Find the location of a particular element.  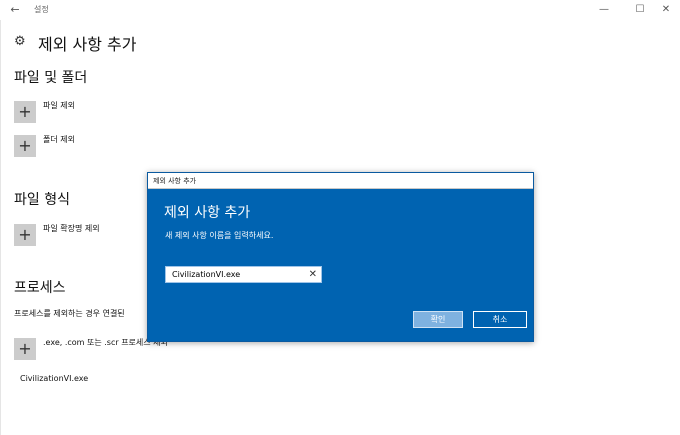

processes-description: 프로세스를 제외하는 경우 연결된 is located at coordinates (69, 313).